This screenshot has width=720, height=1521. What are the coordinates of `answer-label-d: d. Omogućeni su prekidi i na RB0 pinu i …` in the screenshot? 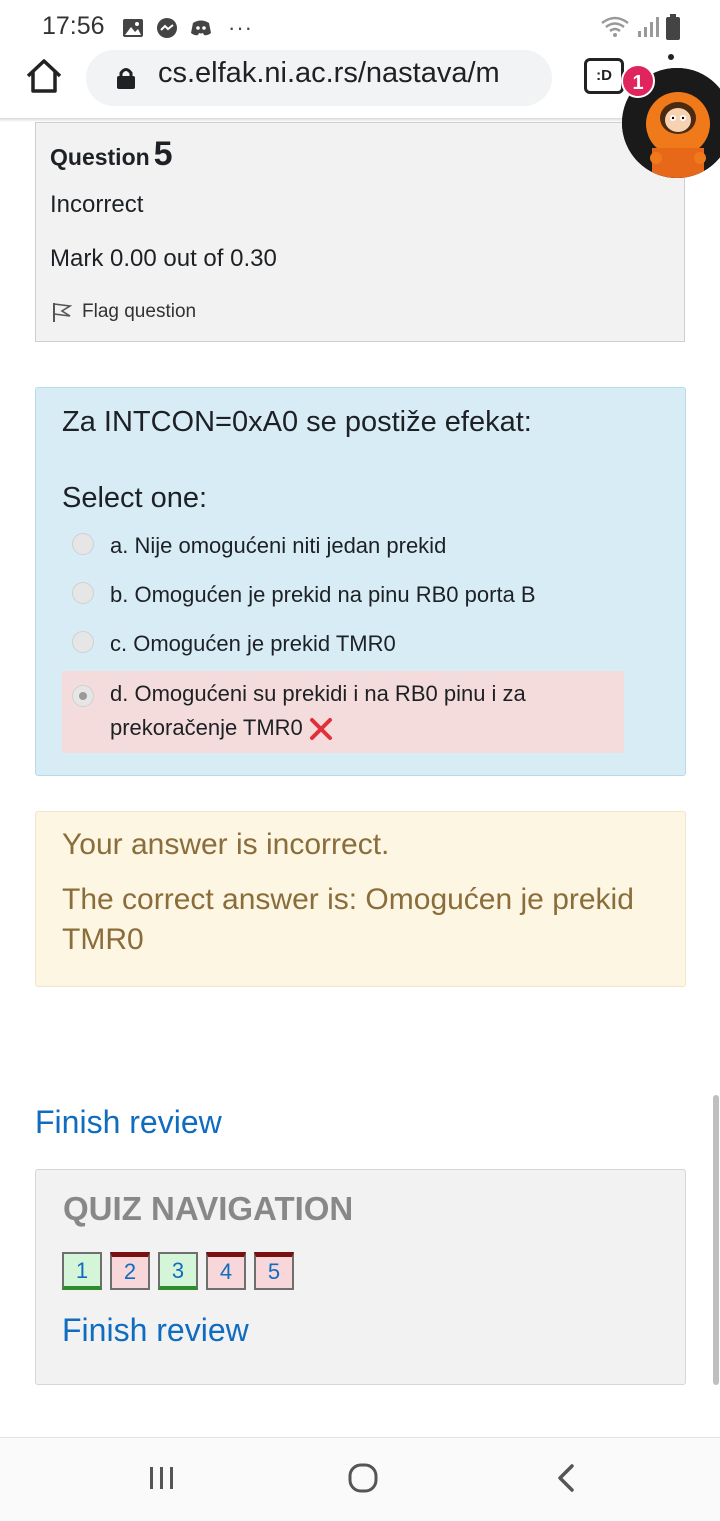 It's located at (345, 711).